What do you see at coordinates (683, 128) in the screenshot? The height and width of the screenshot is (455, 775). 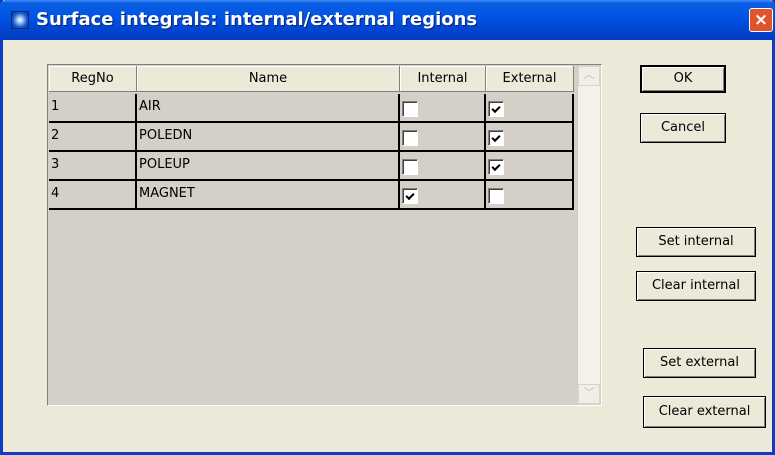 I see `cancel-button: Cancel` at bounding box center [683, 128].